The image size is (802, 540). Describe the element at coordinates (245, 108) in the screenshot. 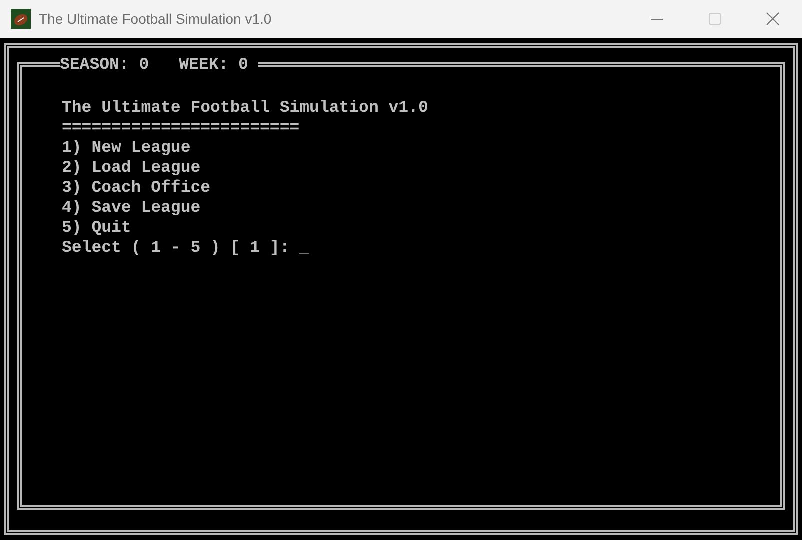

I see `heading-text: The Ultimate Football Simulation v1.0` at that location.